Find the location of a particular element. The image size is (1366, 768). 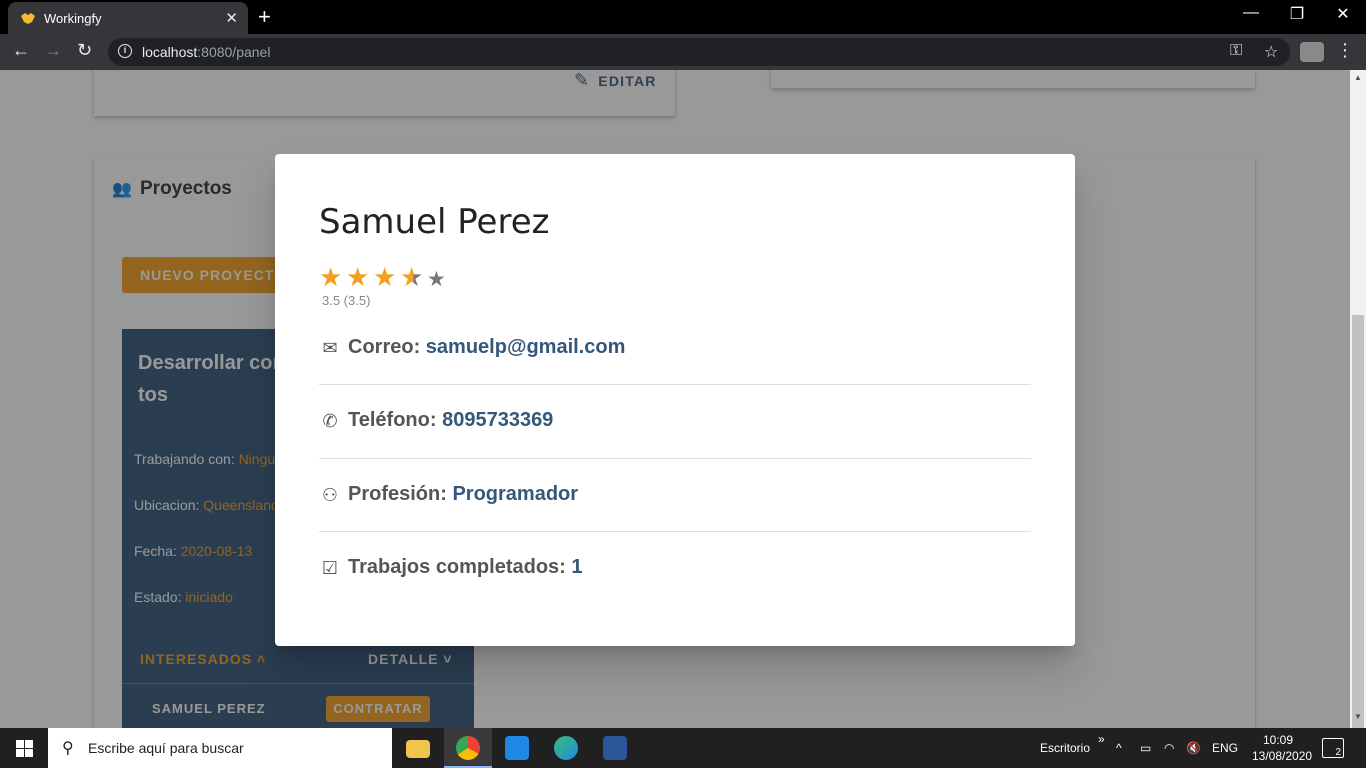

tab-title: Workingfy is located at coordinates (73, 18).